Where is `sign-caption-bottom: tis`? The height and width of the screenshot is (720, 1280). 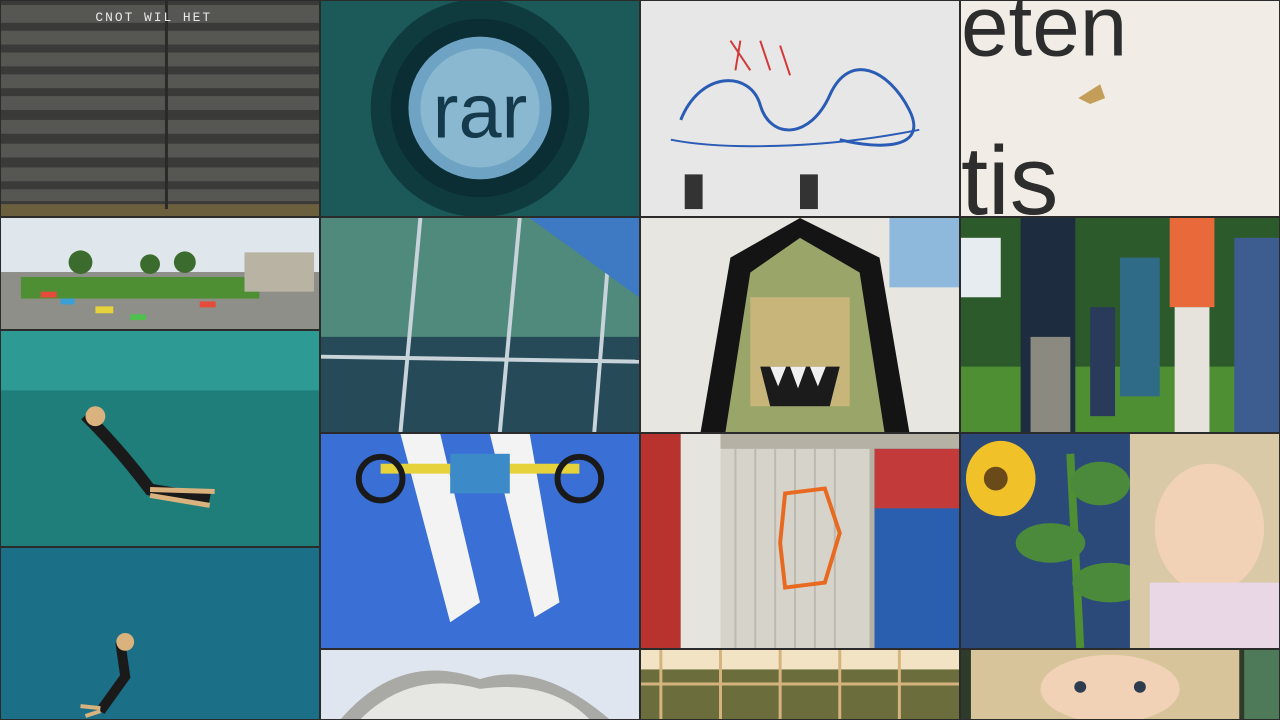
sign-caption-bottom: tis is located at coordinates (1009, 171).